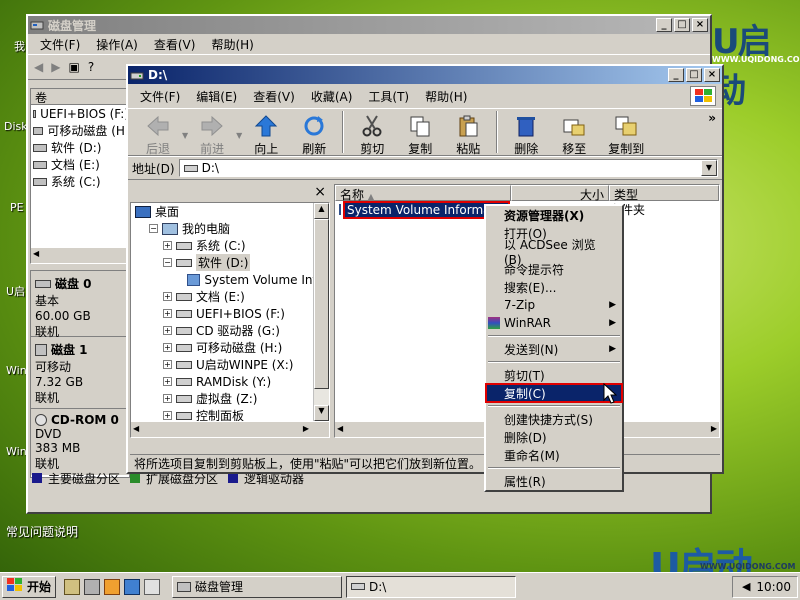 The height and width of the screenshot is (600, 800). Describe the element at coordinates (554, 437) in the screenshot. I see `context-menu-item: 删除(D)` at that location.